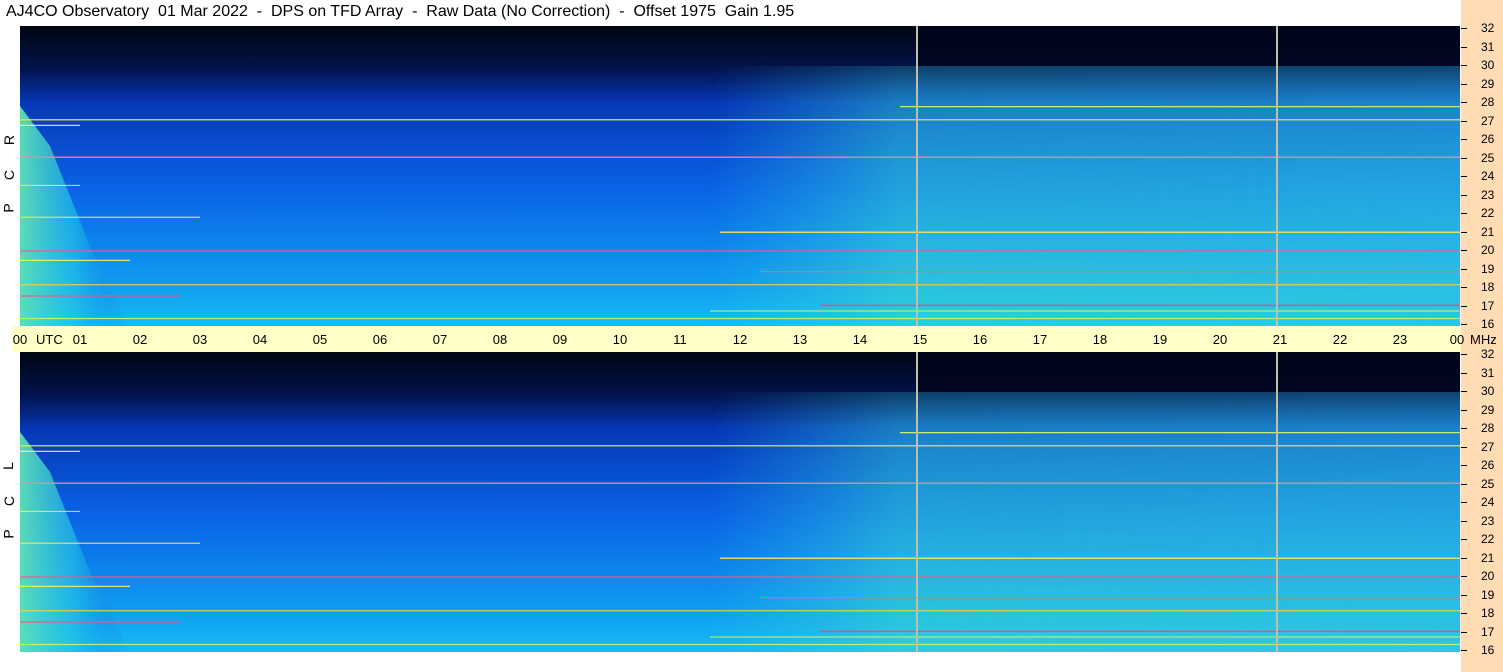 The height and width of the screenshot is (672, 1503). Describe the element at coordinates (320, 339) in the screenshot. I see `utc-tick-label: 05` at that location.